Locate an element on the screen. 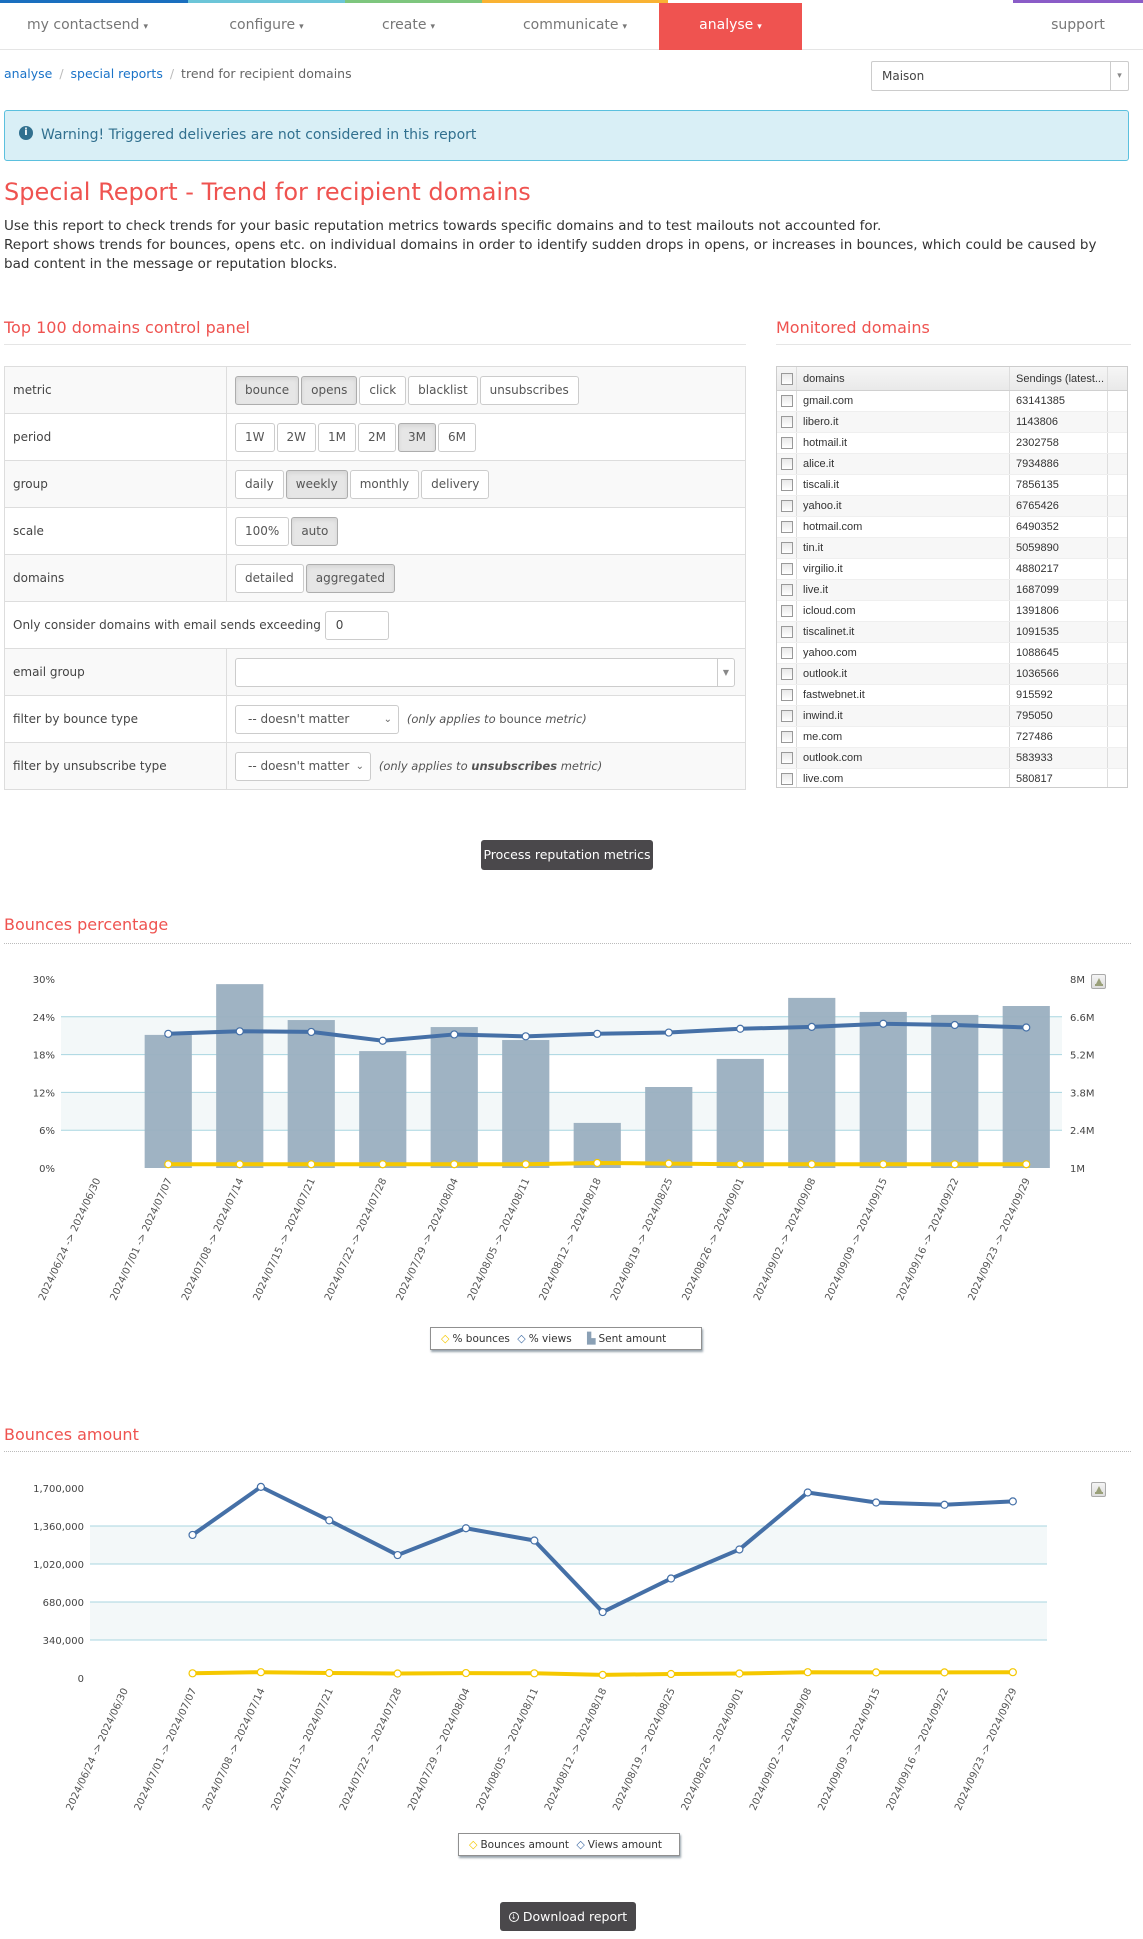 Image resolution: width=1143 pixels, height=1939 pixels. domain-row: me.com 727486 is located at coordinates (952, 737).